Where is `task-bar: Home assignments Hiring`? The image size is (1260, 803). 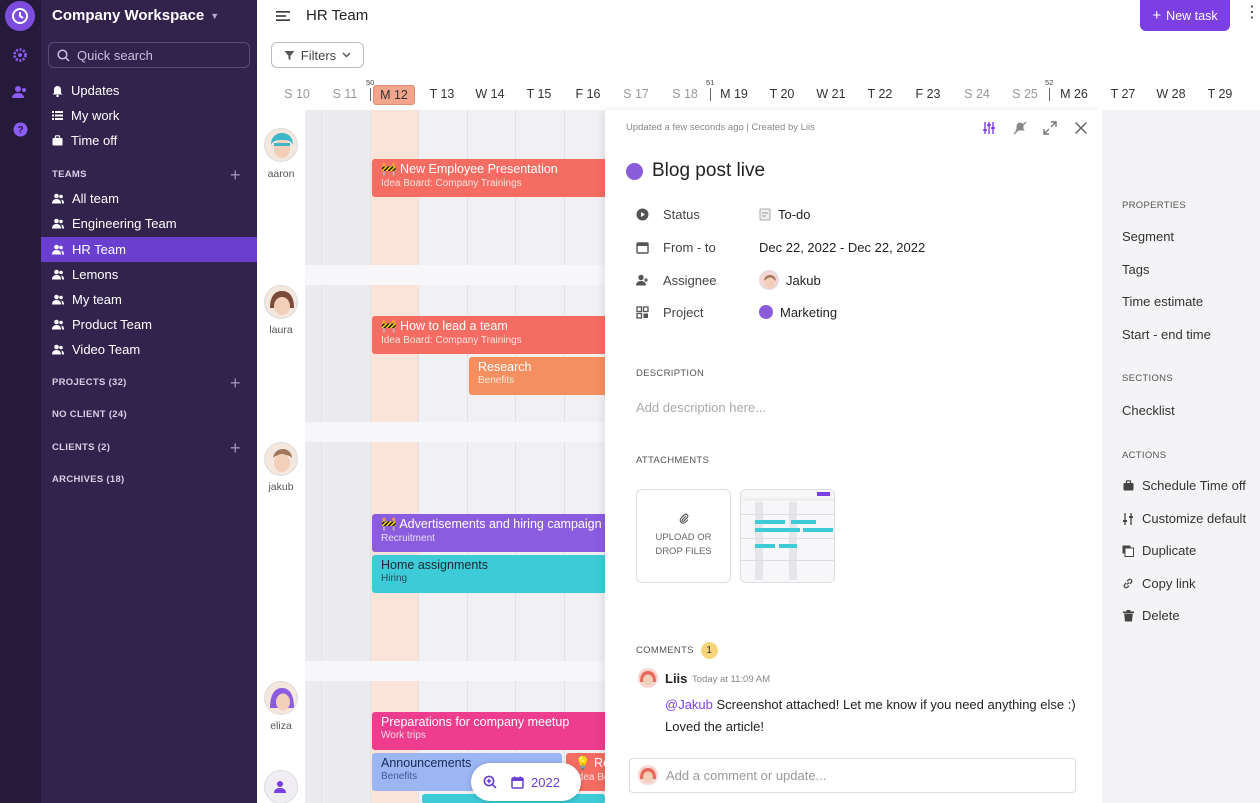 task-bar: Home assignments Hiring is located at coordinates (488, 574).